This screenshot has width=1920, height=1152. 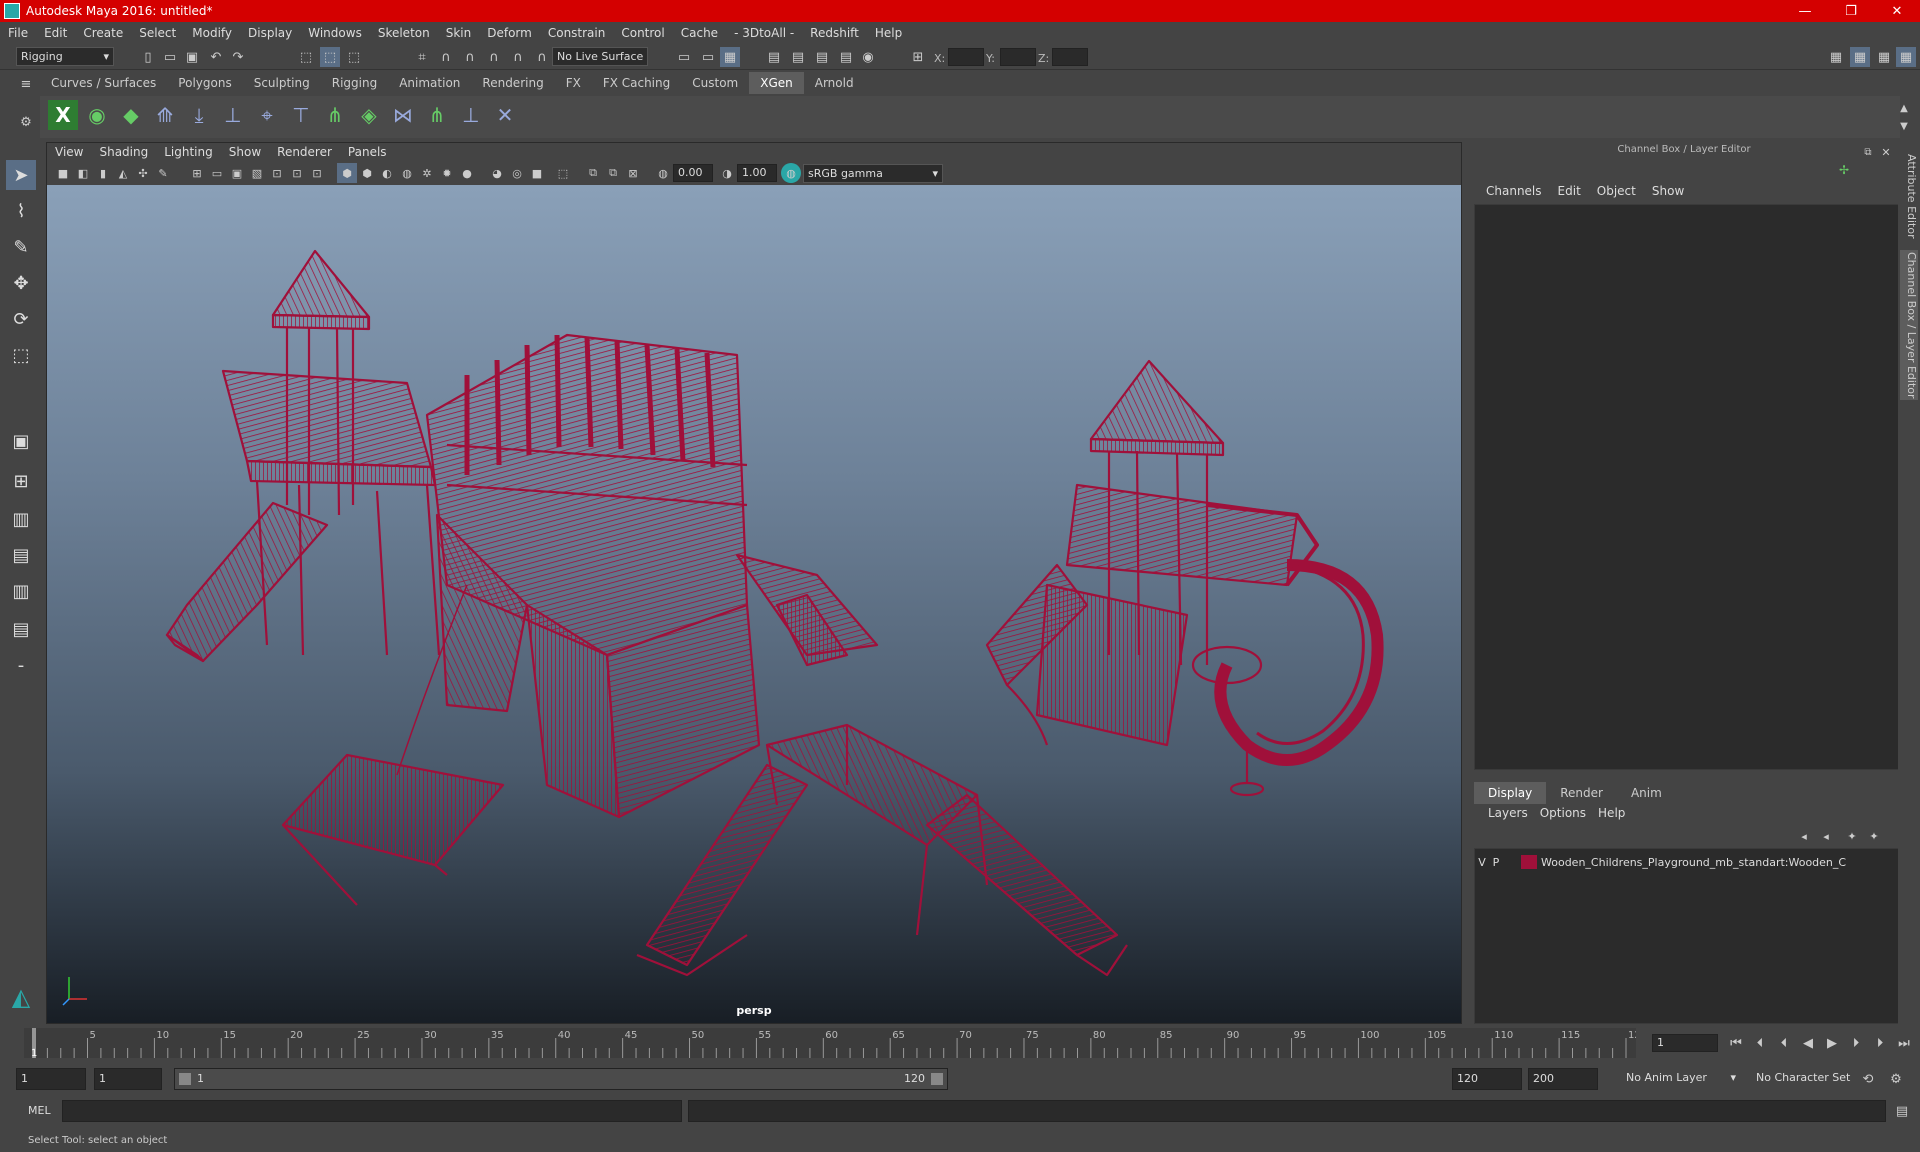 I want to click on menu-create: Create, so click(x=103, y=33).